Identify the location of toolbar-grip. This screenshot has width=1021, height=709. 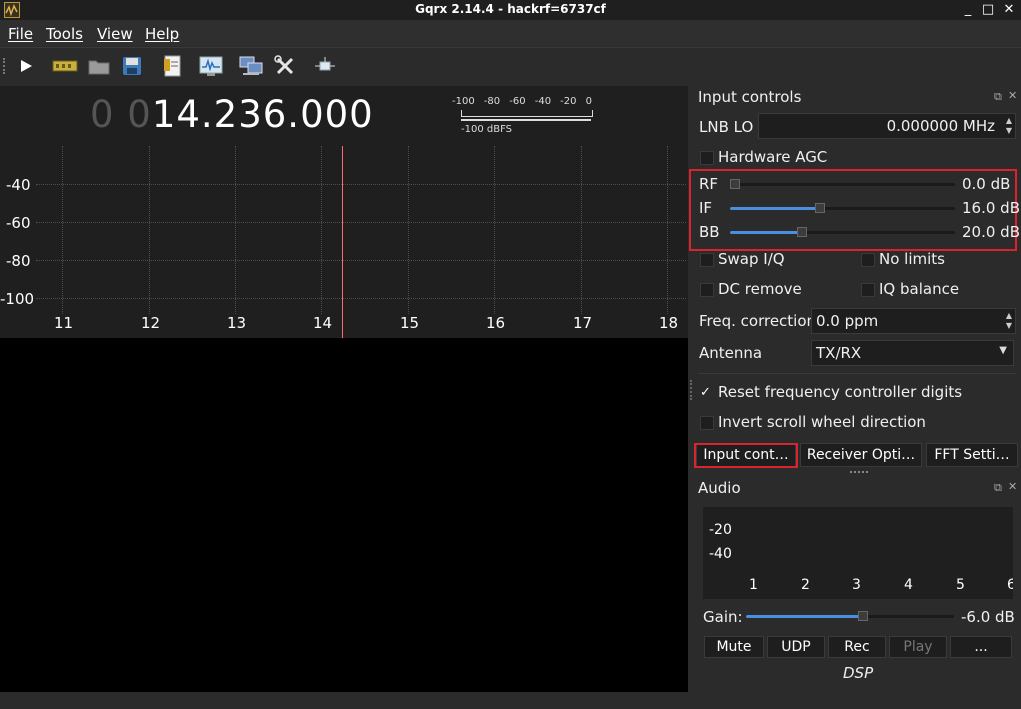
(6, 66).